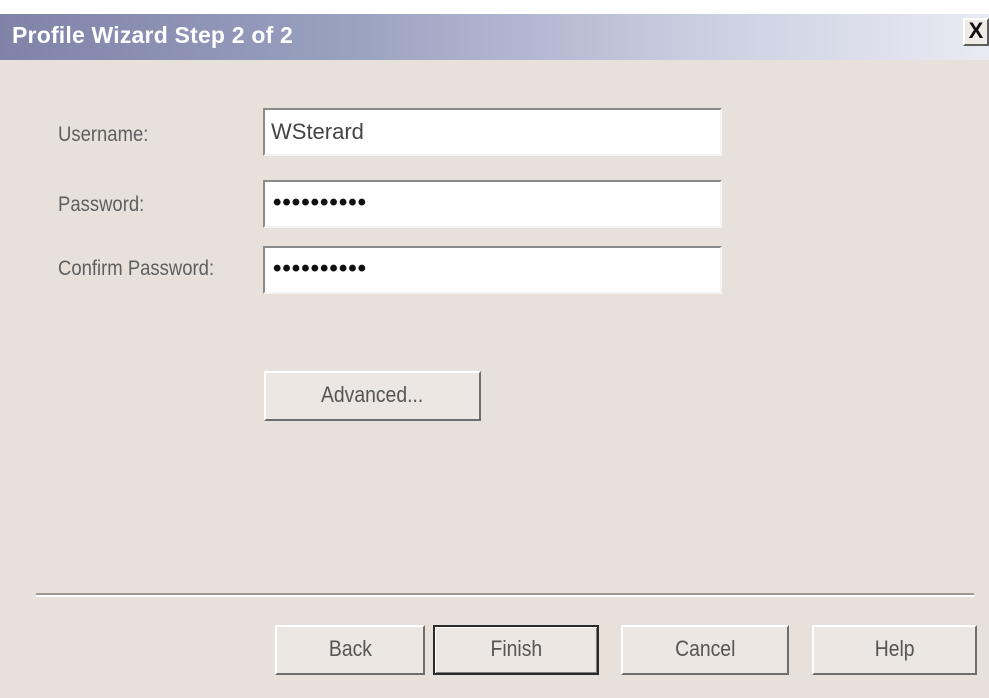 This screenshot has width=989, height=698. I want to click on confirm-password-input: ••••••••••, so click(492, 270).